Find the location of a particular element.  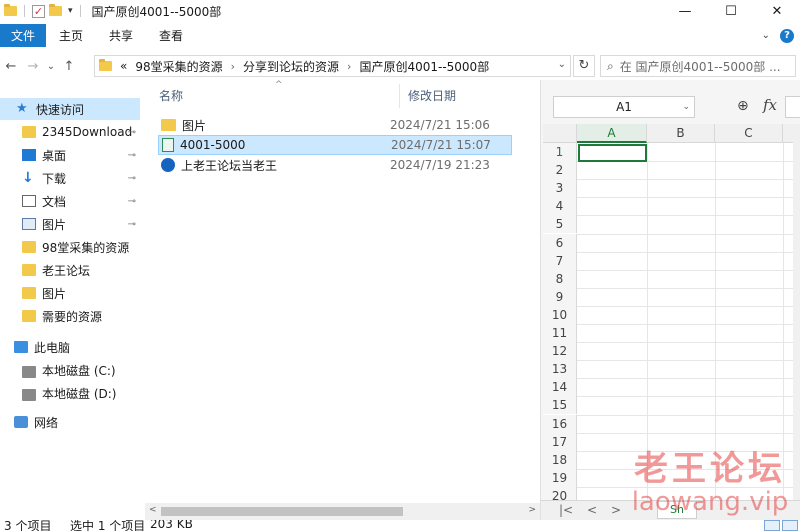

row-header: 2 is located at coordinates (560, 170).